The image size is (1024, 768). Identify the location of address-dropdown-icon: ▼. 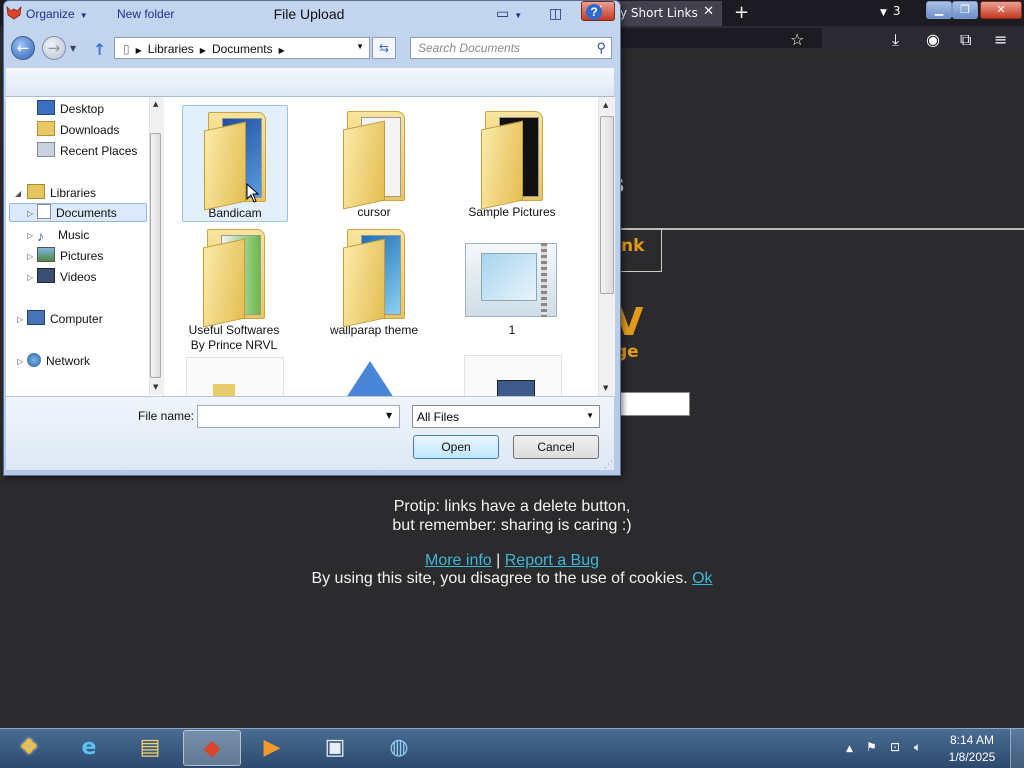
(360, 46).